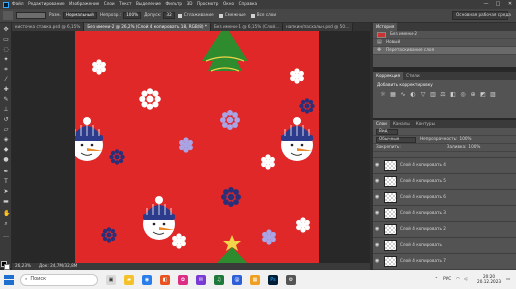 The image size is (516, 289). I want to click on blur-tool-icon: ◆, so click(6, 150).